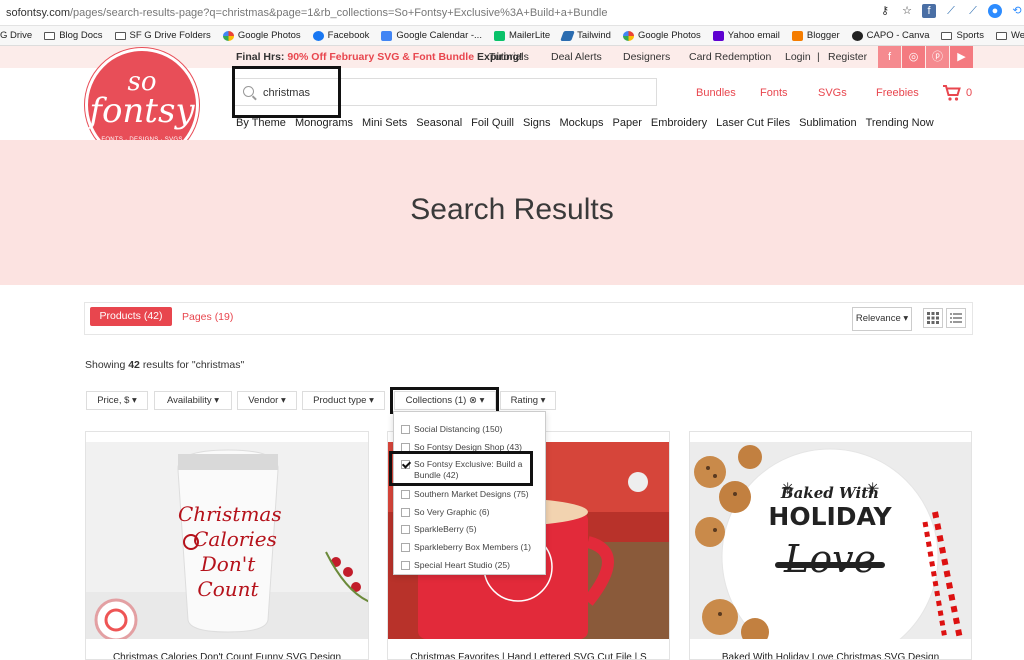 The width and height of the screenshot is (1024, 660). Describe the element at coordinates (384, 123) in the screenshot. I see `category-link: Mini Sets` at that location.